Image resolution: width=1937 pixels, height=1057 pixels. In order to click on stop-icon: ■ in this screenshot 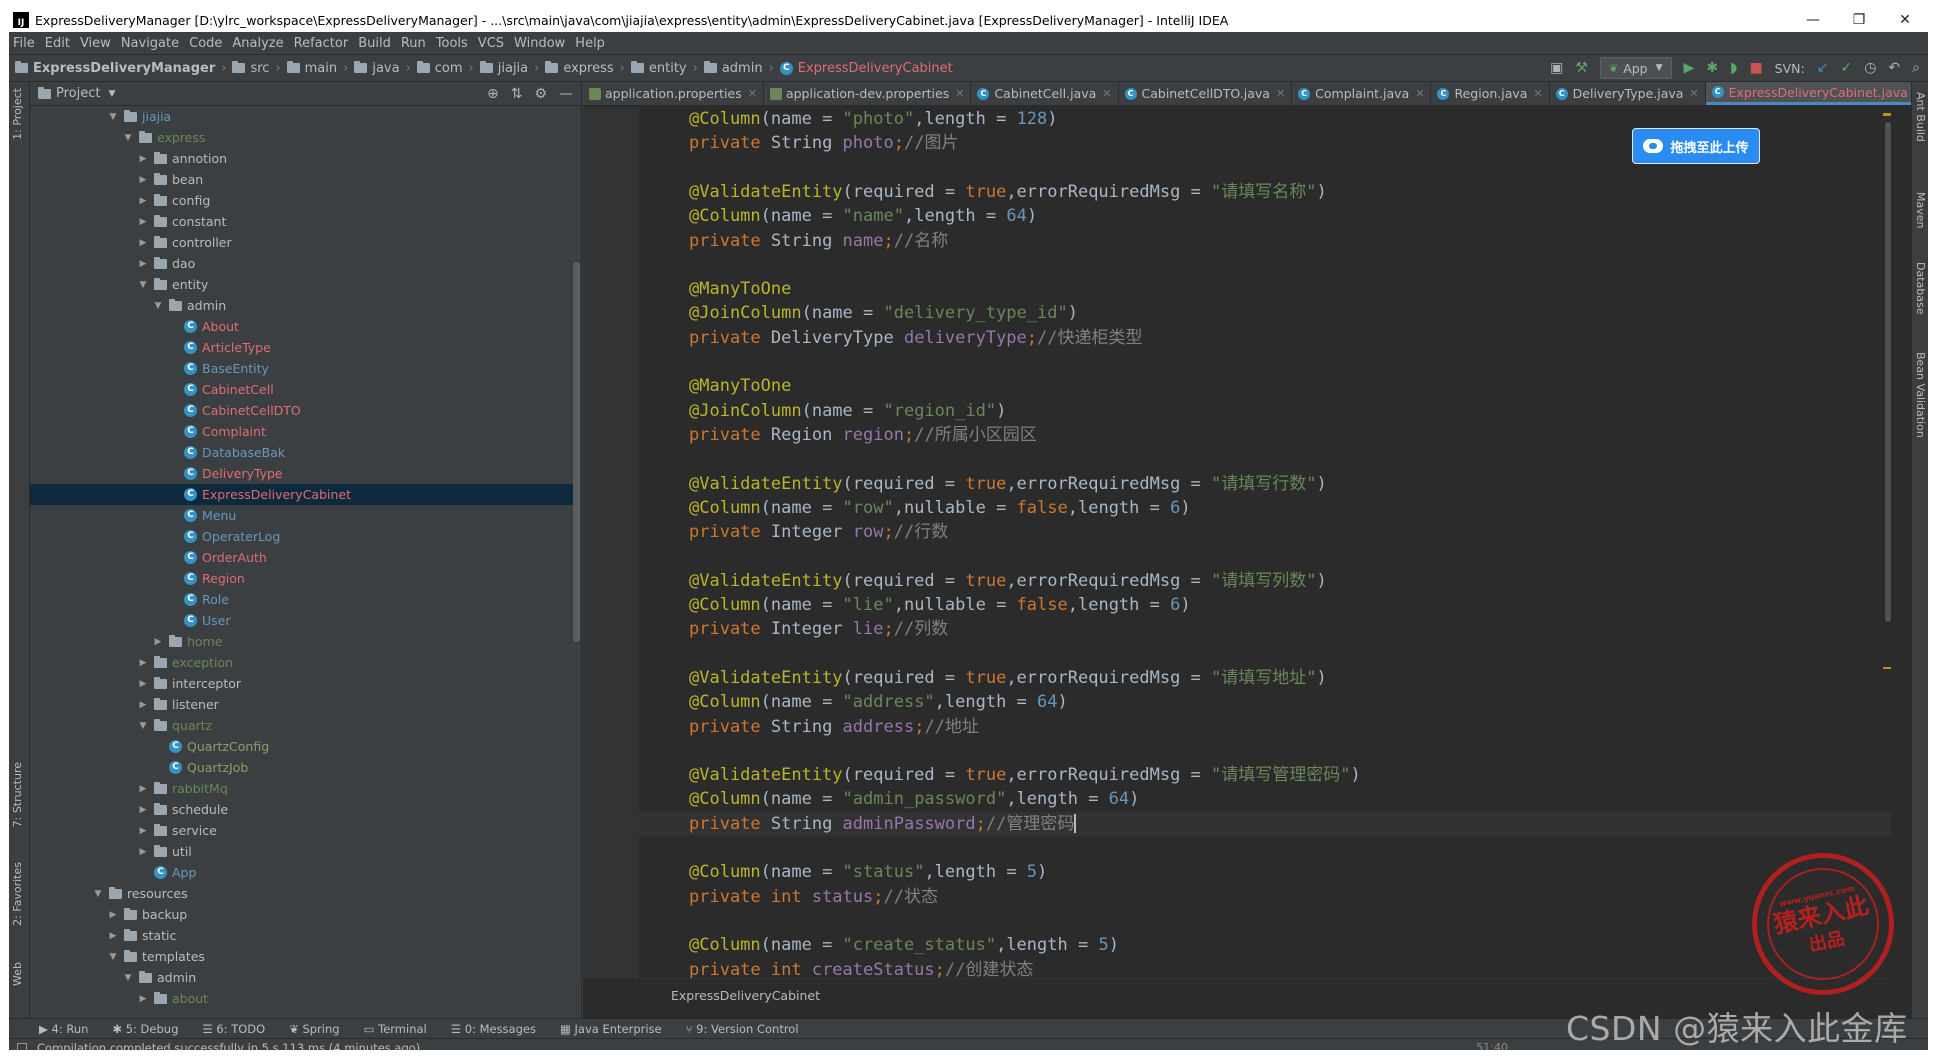, I will do `click(1755, 68)`.